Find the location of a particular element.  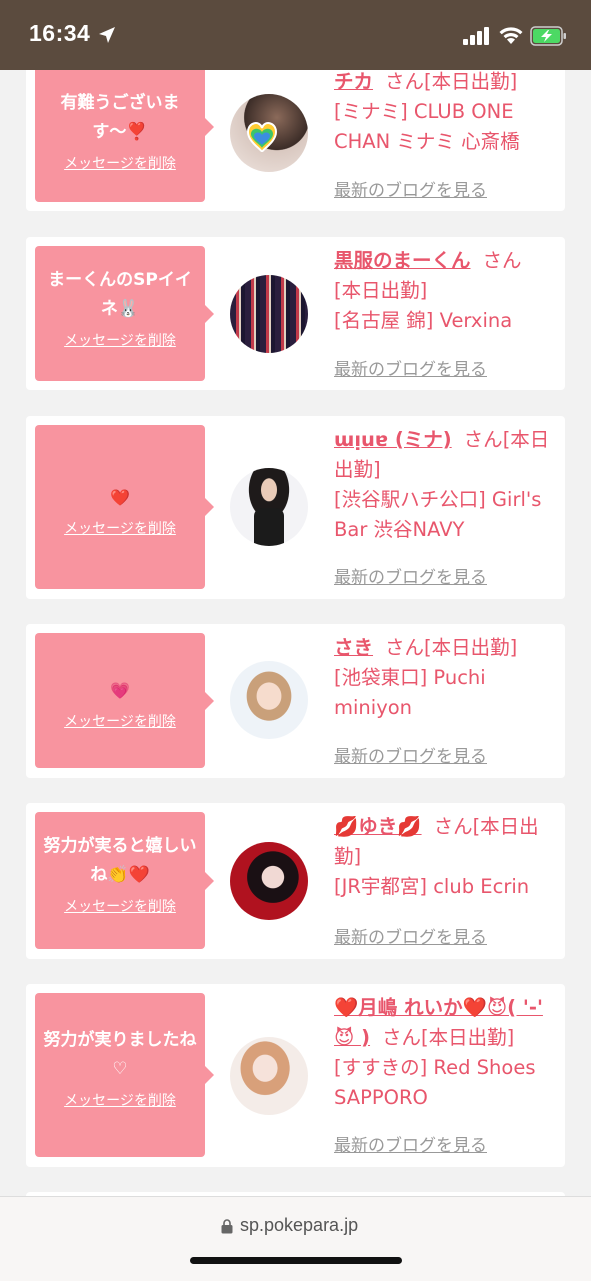

cast-info: チカ さん[本日出勤] [ミナミ] CLUB ONE CHAN ミナミ 心斎橋 is located at coordinates (446, 112).